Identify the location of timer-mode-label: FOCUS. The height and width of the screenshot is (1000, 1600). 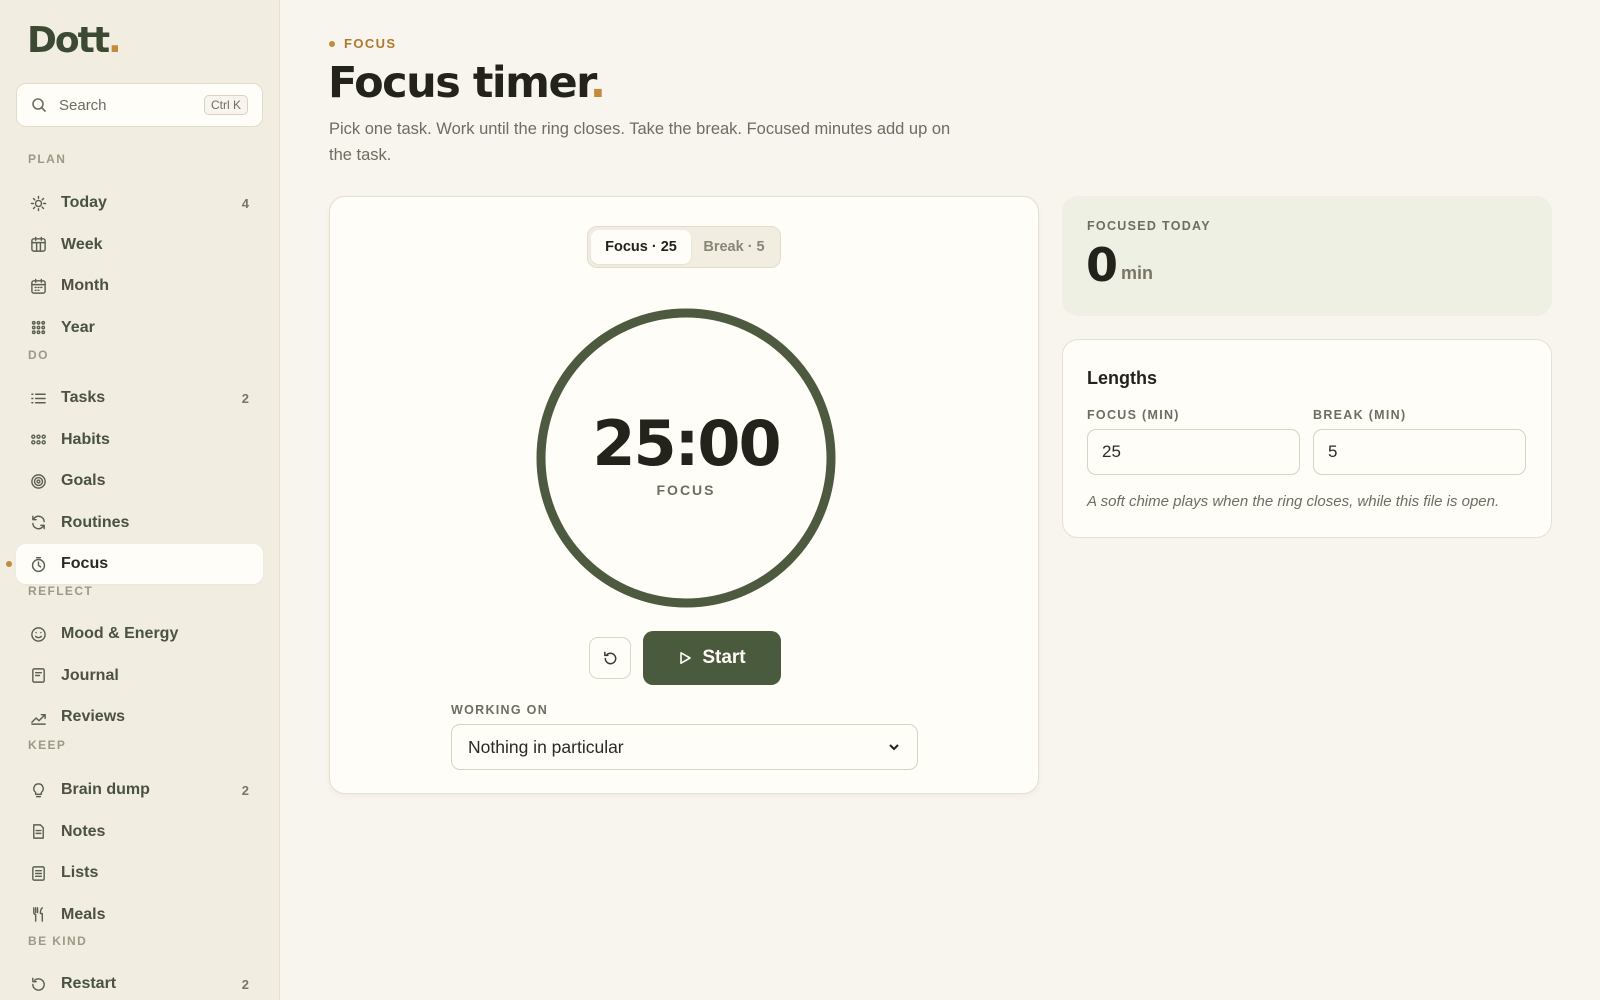
(686, 490).